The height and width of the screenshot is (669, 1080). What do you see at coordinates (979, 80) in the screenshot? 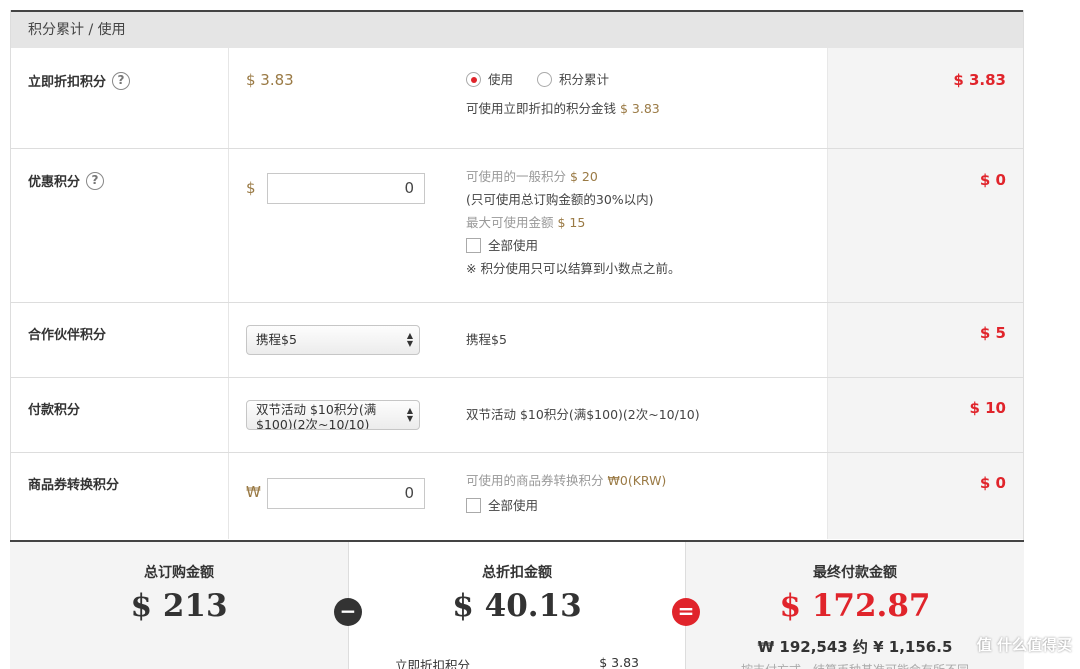
I see `instant-total: $ 3.83` at bounding box center [979, 80].